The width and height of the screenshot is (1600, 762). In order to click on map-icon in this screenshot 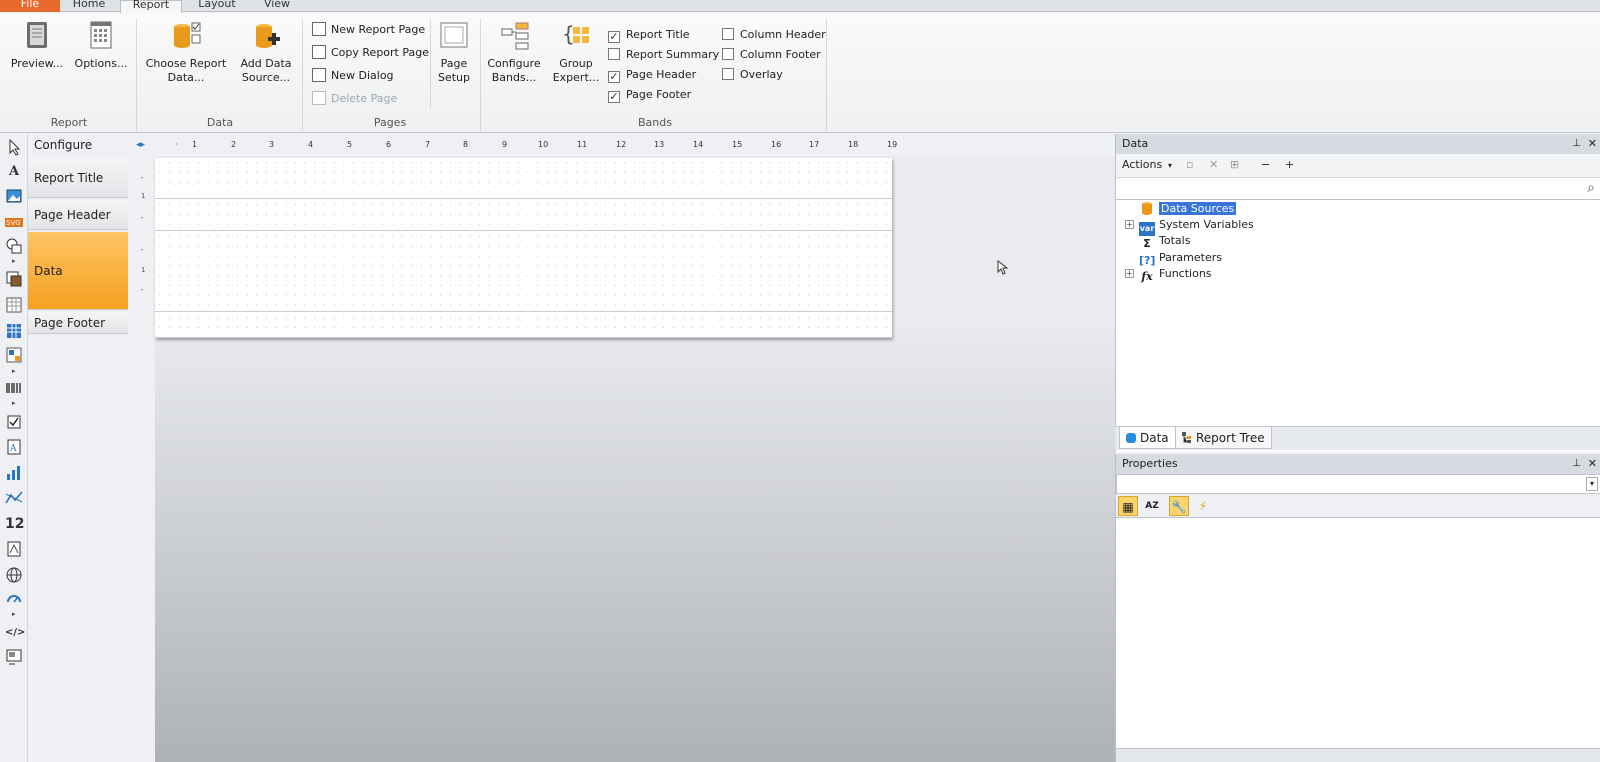, I will do `click(14, 575)`.